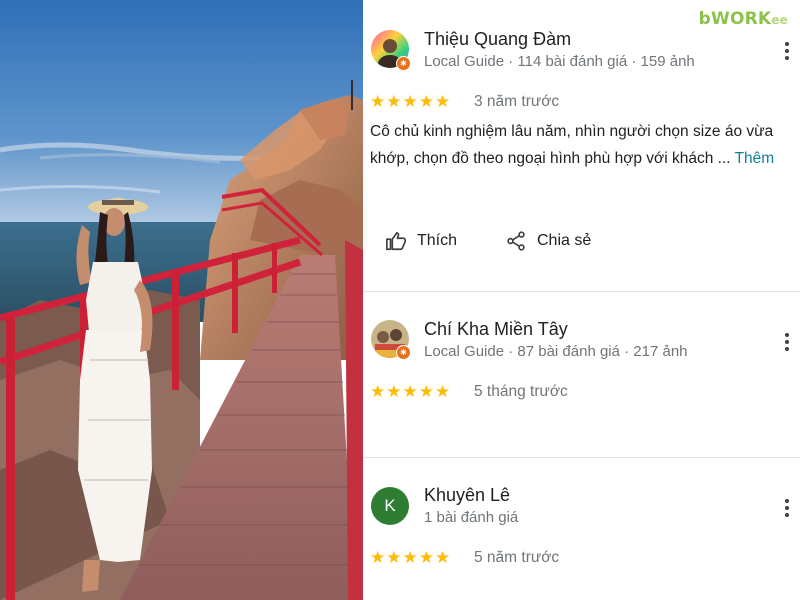 The width and height of the screenshot is (800, 600). What do you see at coordinates (396, 241) in the screenshot?
I see `thumbs-up-icon` at bounding box center [396, 241].